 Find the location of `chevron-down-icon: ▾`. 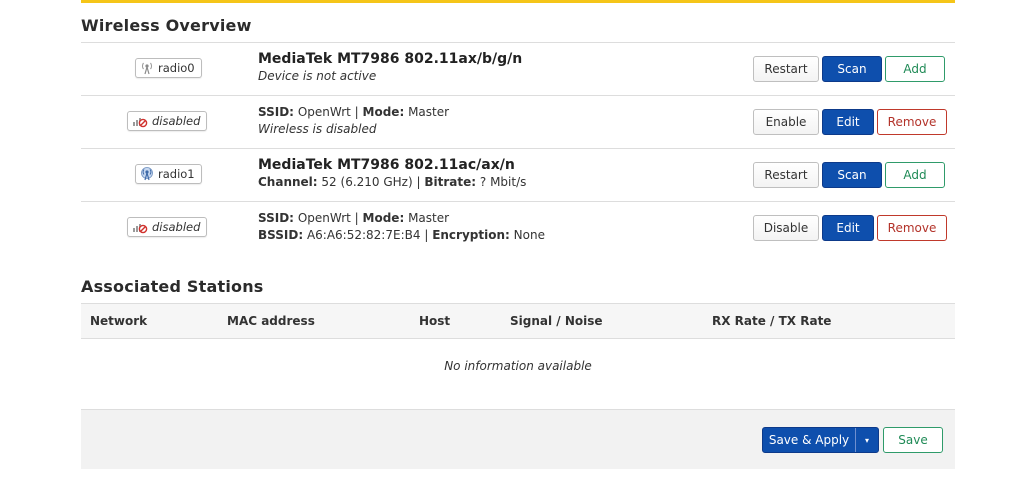

chevron-down-icon: ▾ is located at coordinates (866, 440).